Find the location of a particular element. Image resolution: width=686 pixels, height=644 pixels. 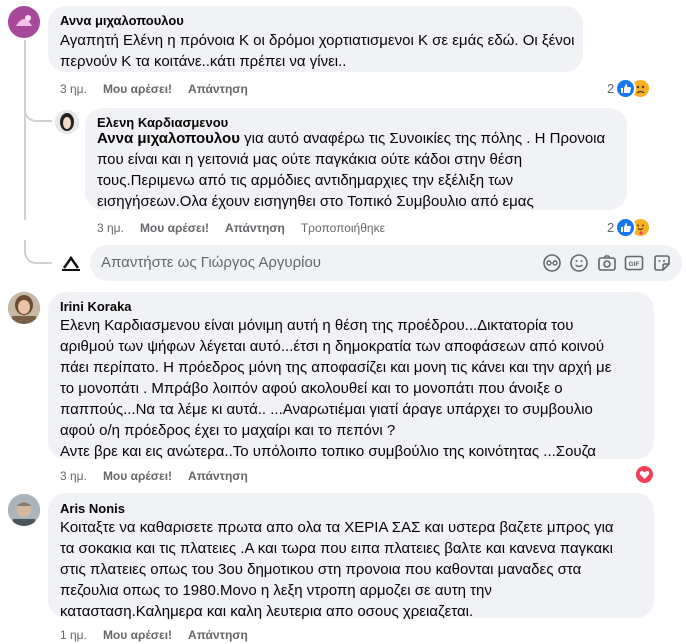

comment-author: Aris Nonis is located at coordinates (92, 508).